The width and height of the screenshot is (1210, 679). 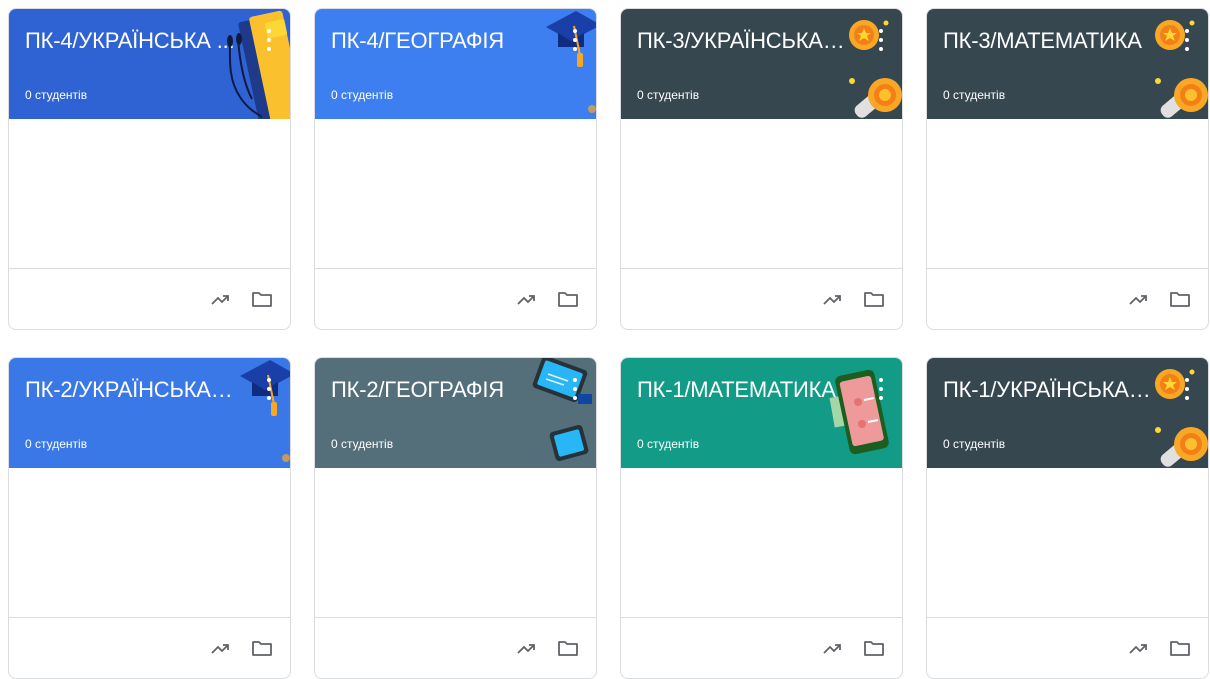 I want to click on class-card: ПК-4/ГЕОГРАФІЯ 0 студентів, so click(x=455, y=169).